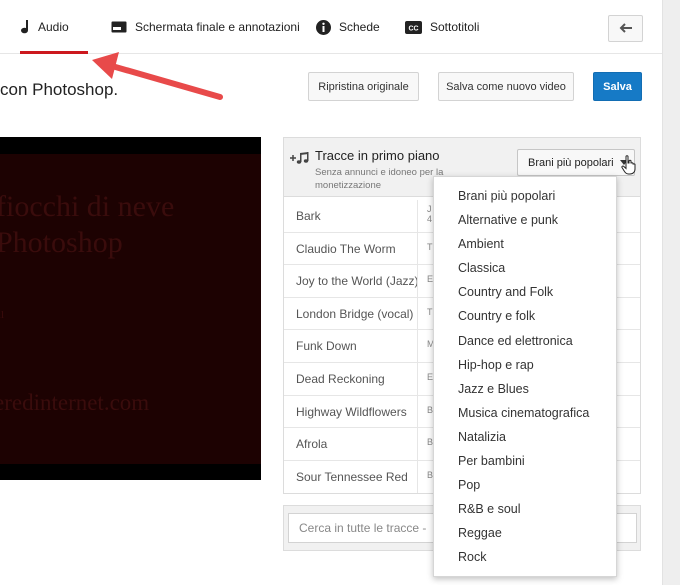  What do you see at coordinates (525, 509) in the screenshot?
I see `menu-item-genre: R&B e soul` at bounding box center [525, 509].